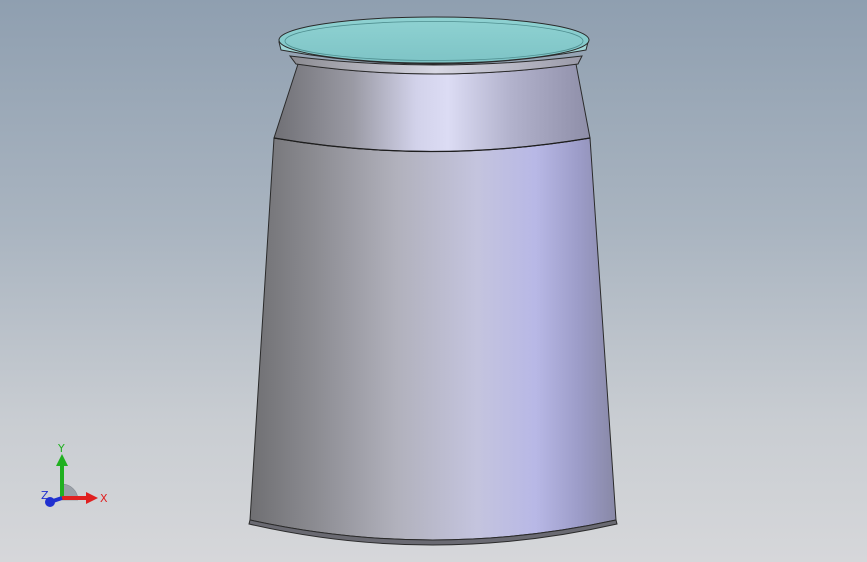  What do you see at coordinates (432, 107) in the screenshot?
I see `can-neck` at bounding box center [432, 107].